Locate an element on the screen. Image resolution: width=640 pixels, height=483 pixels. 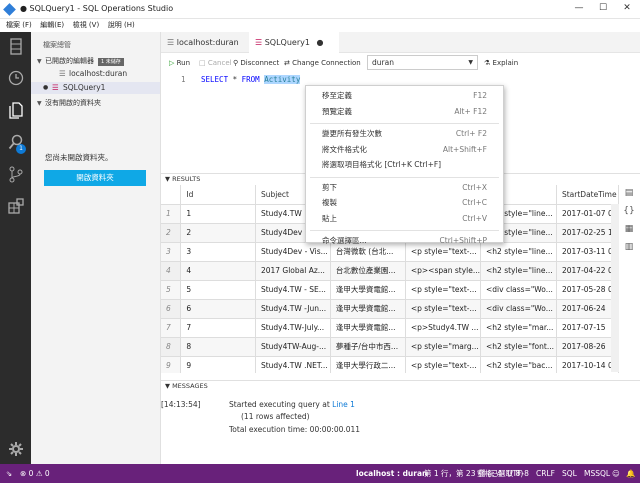
tab-localhost-duran: ☰ localhost:duran is located at coordinates (205, 42).